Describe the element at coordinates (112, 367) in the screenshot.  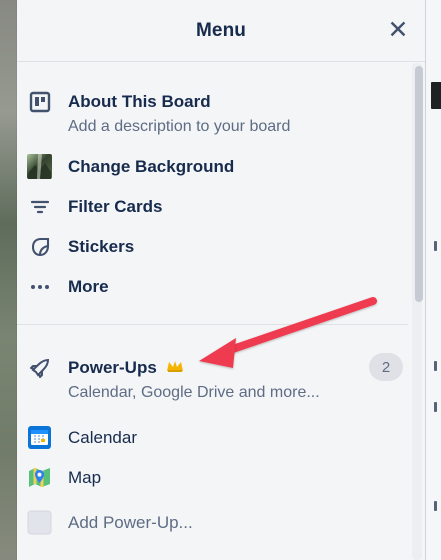
I see `menu-item-label: Power-Ups` at that location.